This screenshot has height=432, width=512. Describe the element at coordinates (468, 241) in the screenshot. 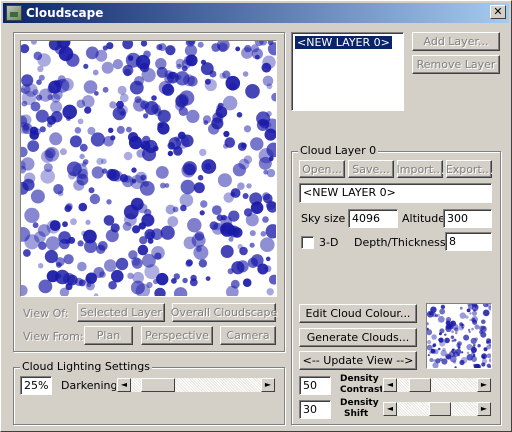

I see `depth-input: 8` at that location.